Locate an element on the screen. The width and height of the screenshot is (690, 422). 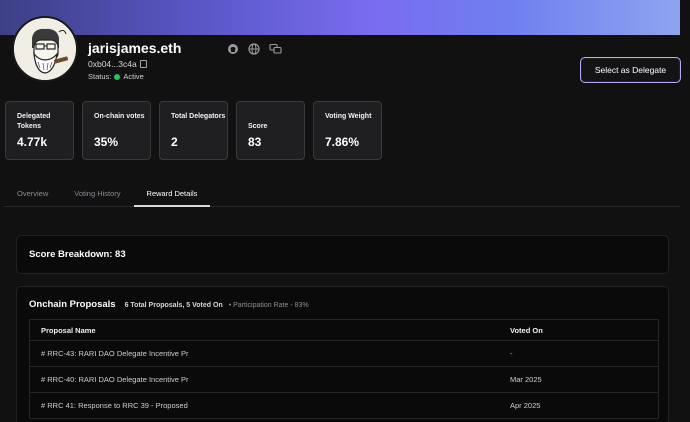
stat-value: 2 is located at coordinates (174, 142).